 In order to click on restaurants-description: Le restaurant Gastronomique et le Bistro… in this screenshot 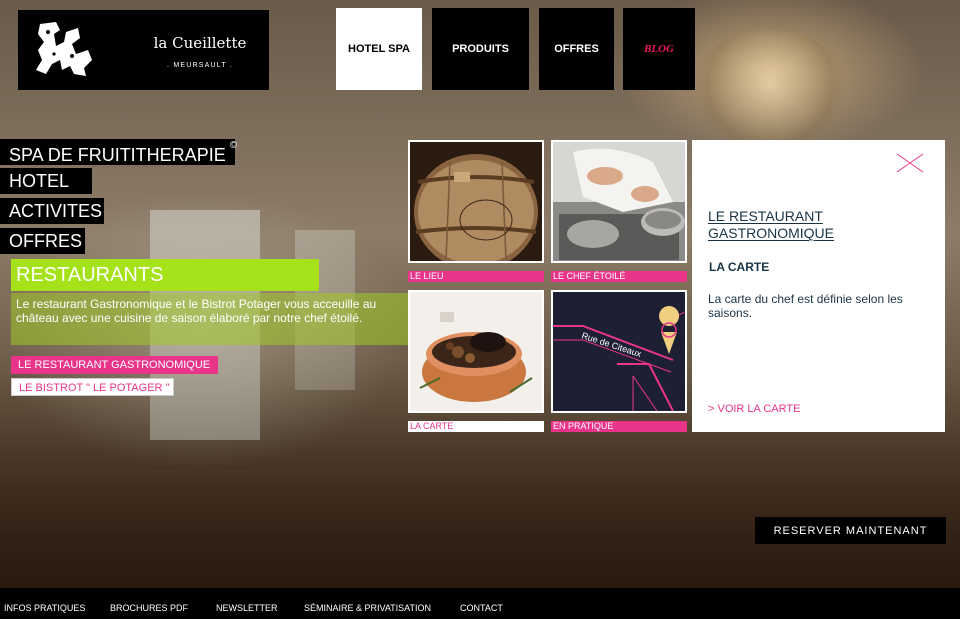, I will do `click(210, 319)`.